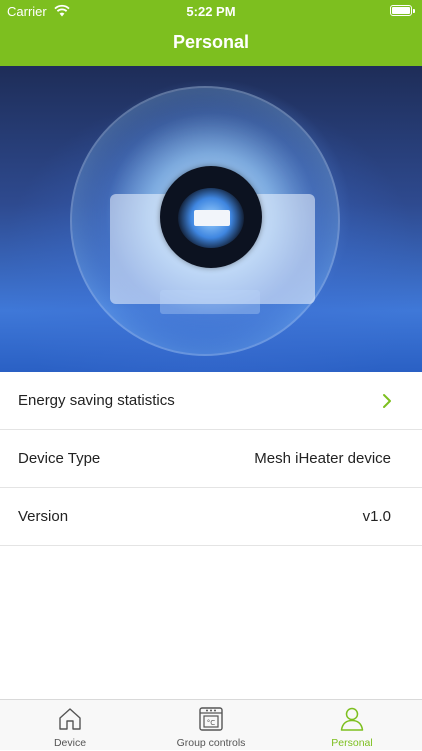  Describe the element at coordinates (211, 42) in the screenshot. I see `page-title: Personal` at that location.